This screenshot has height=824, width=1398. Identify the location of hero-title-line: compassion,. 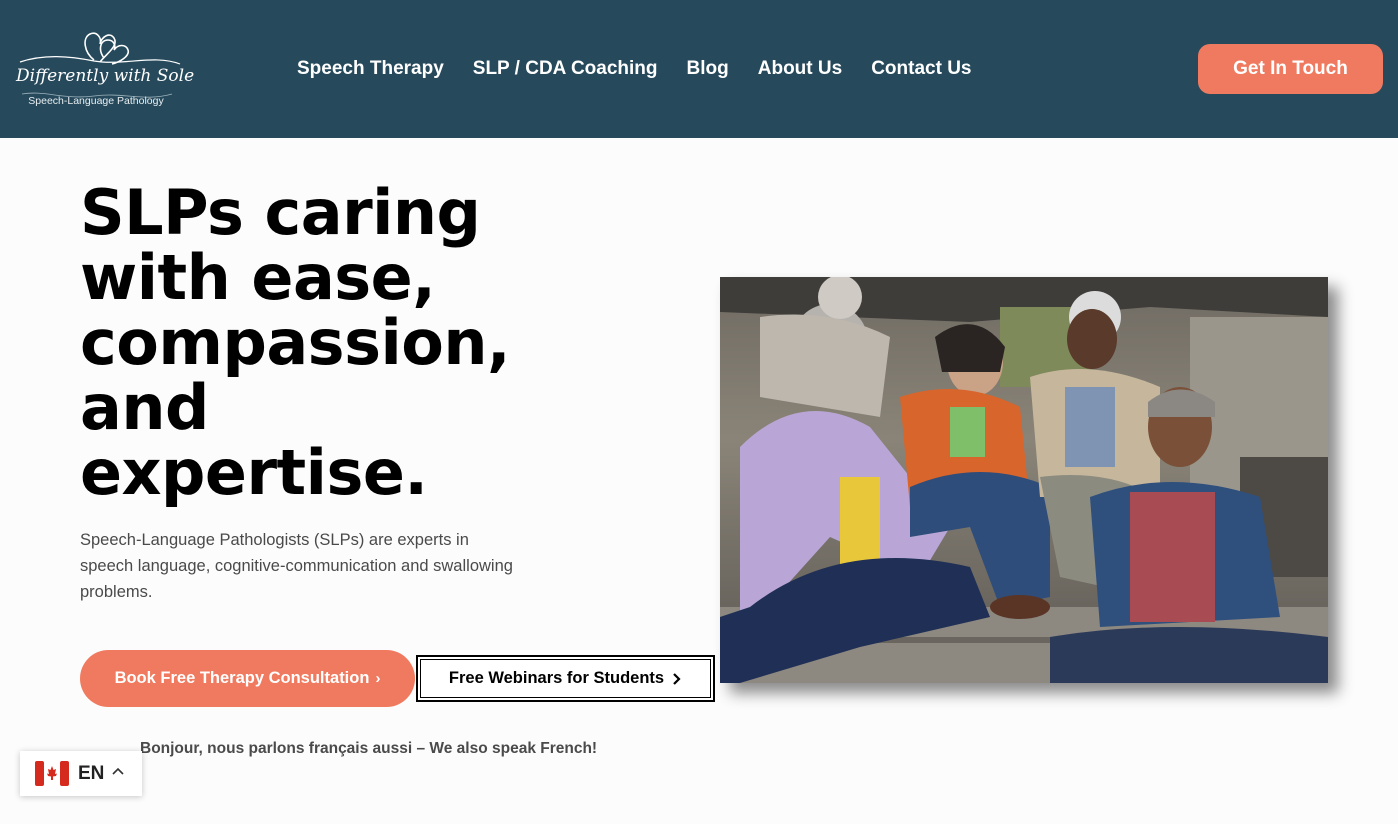
(295, 342).